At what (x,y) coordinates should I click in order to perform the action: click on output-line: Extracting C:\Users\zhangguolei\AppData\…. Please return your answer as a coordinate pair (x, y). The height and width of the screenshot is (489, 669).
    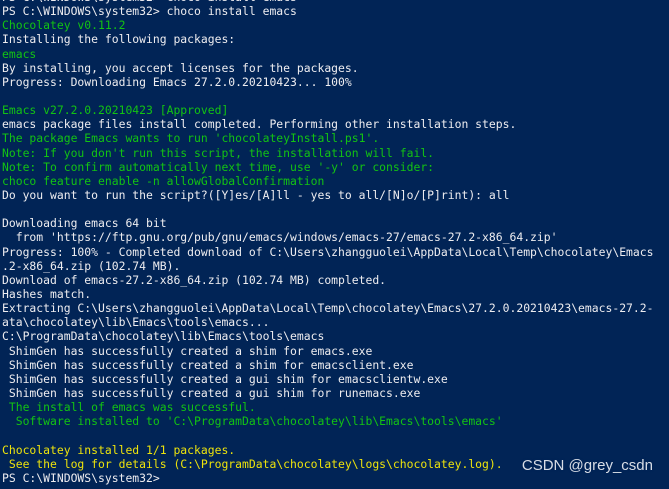
    Looking at the image, I should click on (328, 308).